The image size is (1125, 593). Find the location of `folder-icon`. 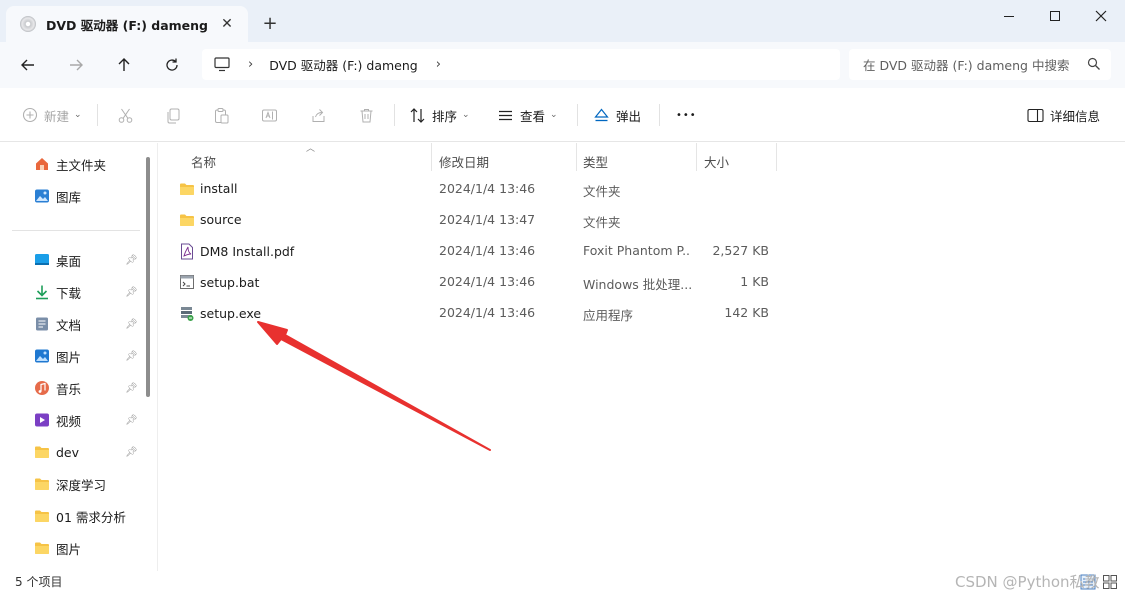

folder-icon is located at coordinates (42, 452).